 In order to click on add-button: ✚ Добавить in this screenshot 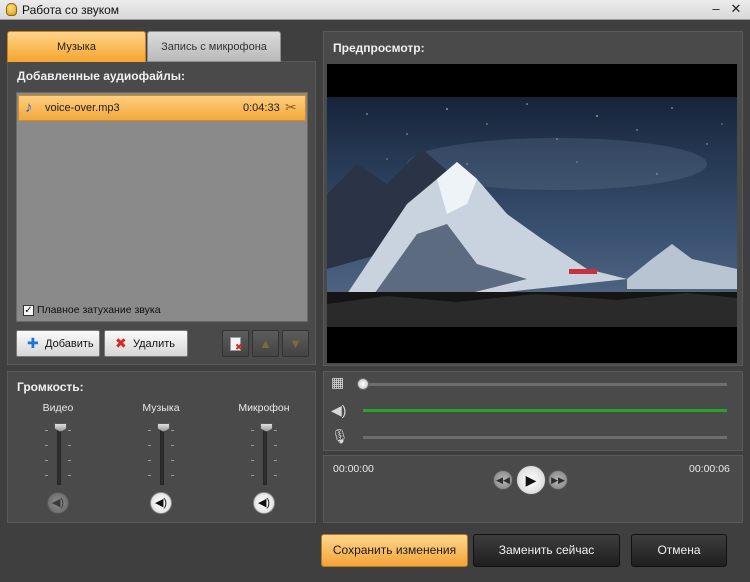, I will do `click(58, 343)`.